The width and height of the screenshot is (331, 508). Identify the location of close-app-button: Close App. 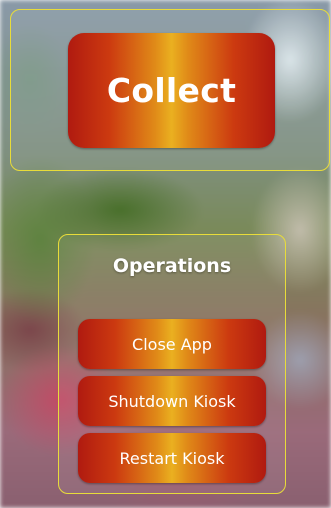
(172, 344).